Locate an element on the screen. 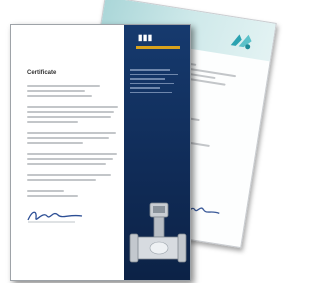 The height and width of the screenshot is (283, 320). front-text-block is located at coordinates (73, 142).